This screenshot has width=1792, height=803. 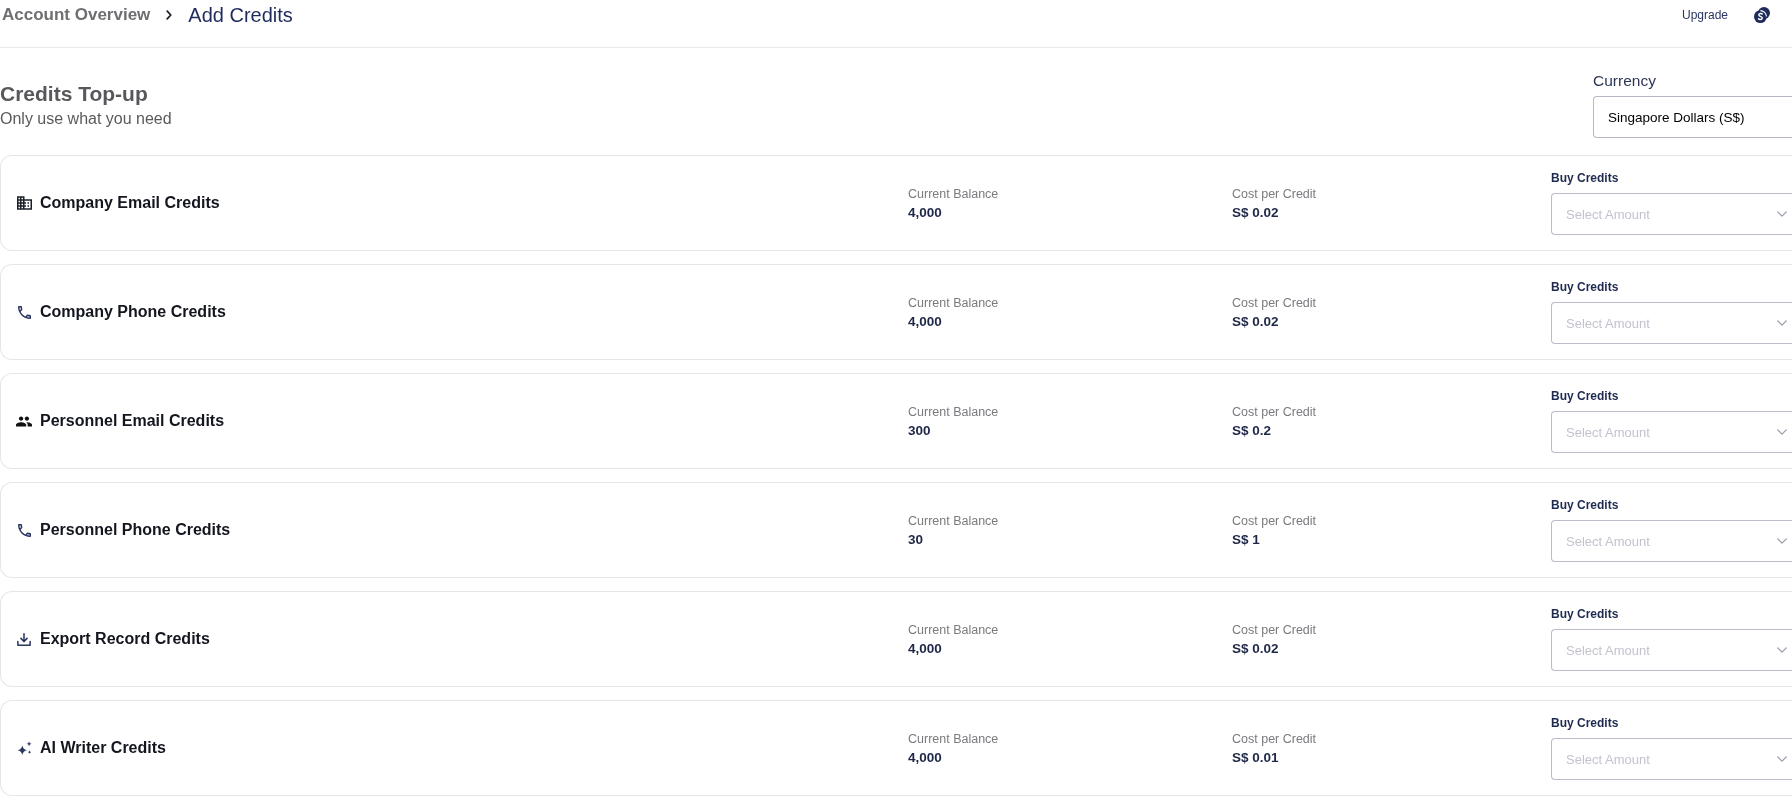 What do you see at coordinates (125, 639) in the screenshot?
I see `credit-title: Export Record Credits` at bounding box center [125, 639].